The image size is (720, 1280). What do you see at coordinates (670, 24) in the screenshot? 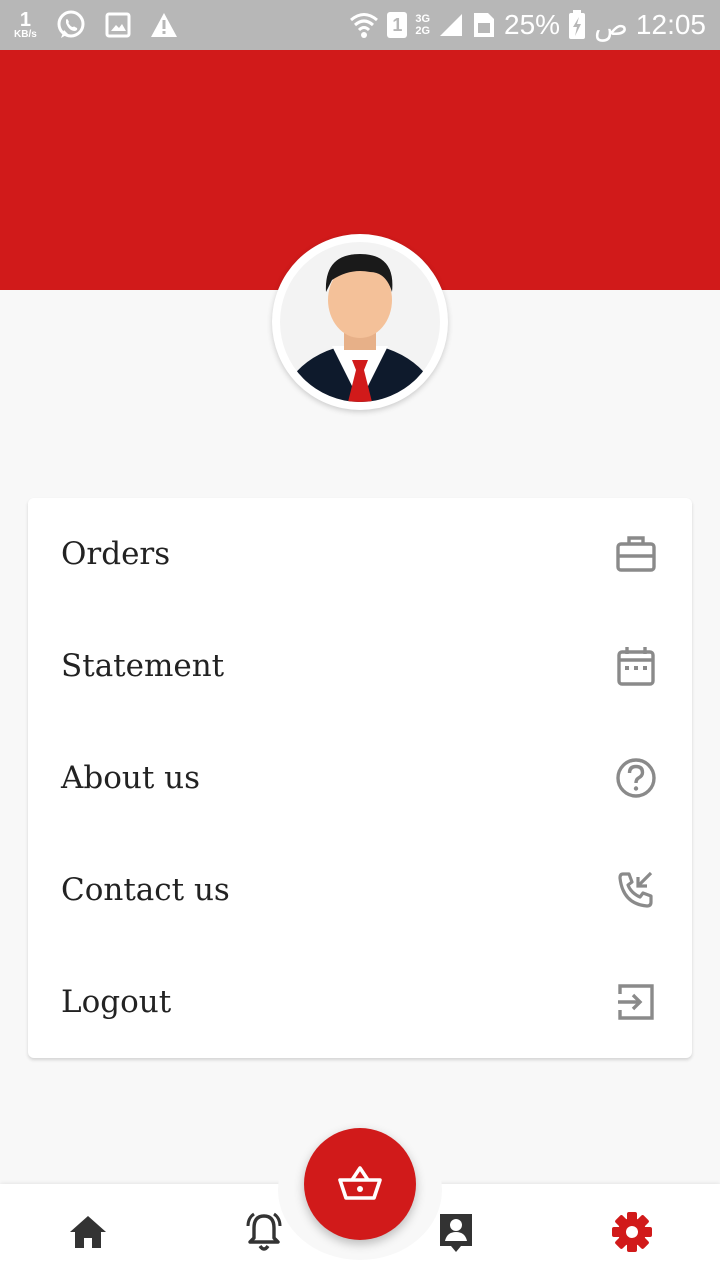
I see `clock: 12:05` at bounding box center [670, 24].